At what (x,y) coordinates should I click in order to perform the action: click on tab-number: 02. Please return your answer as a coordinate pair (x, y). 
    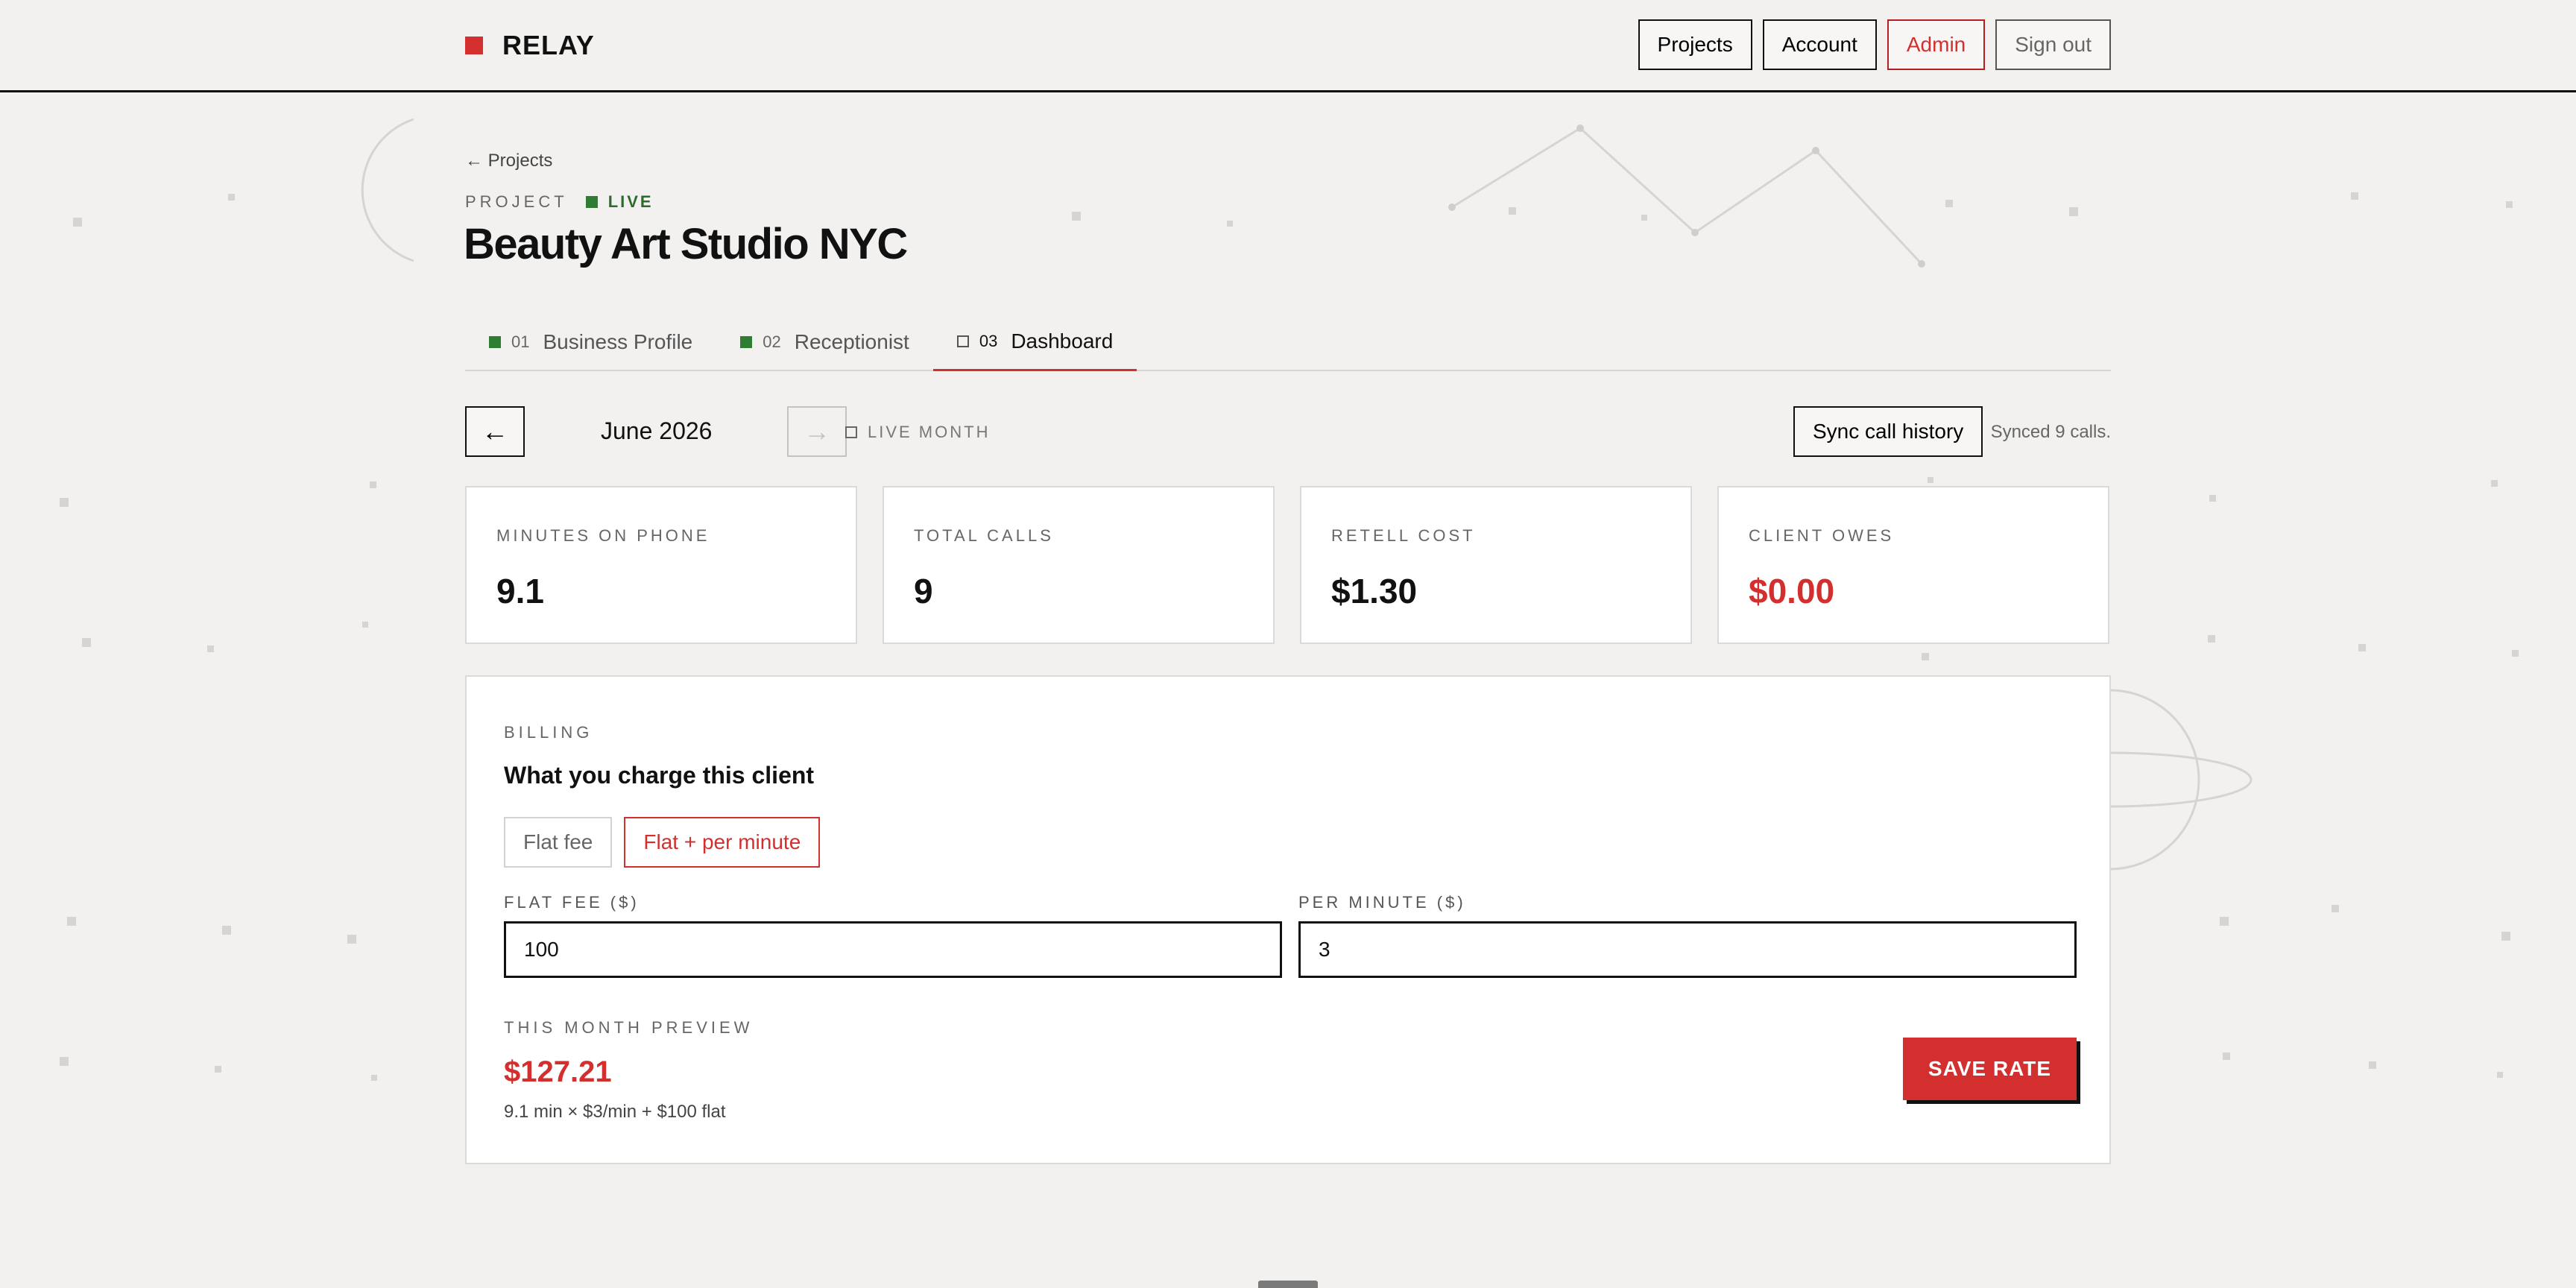
    Looking at the image, I should click on (772, 341).